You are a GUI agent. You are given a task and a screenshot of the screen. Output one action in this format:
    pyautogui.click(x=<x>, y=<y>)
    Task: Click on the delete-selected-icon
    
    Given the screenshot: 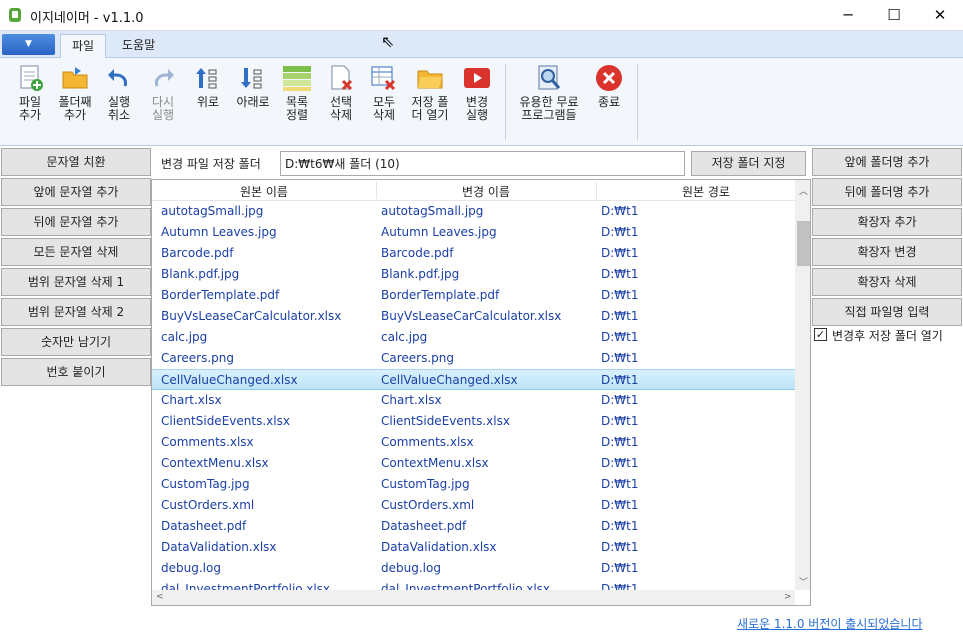 What is the action you would take?
    pyautogui.click(x=341, y=78)
    